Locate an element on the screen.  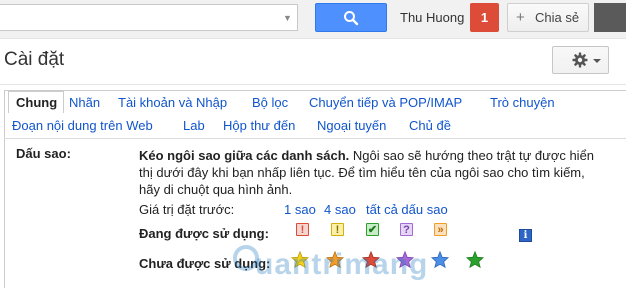
tab-labs: Lab is located at coordinates (194, 125).